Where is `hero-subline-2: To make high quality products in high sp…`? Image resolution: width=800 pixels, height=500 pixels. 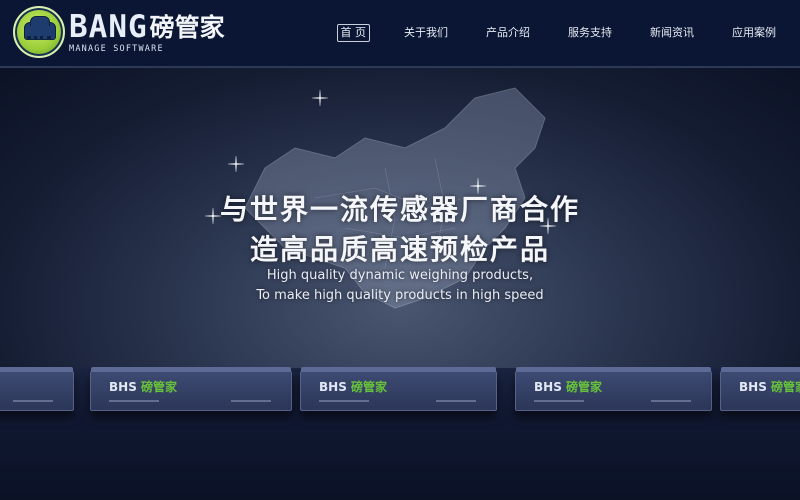 hero-subline-2: To make high quality products in high sp… is located at coordinates (400, 295).